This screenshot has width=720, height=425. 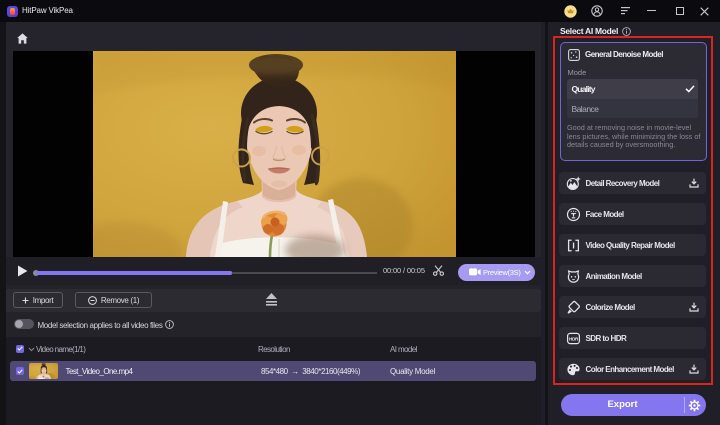 What do you see at coordinates (574, 338) in the screenshot?
I see `svg-text: HDR` at bounding box center [574, 338].